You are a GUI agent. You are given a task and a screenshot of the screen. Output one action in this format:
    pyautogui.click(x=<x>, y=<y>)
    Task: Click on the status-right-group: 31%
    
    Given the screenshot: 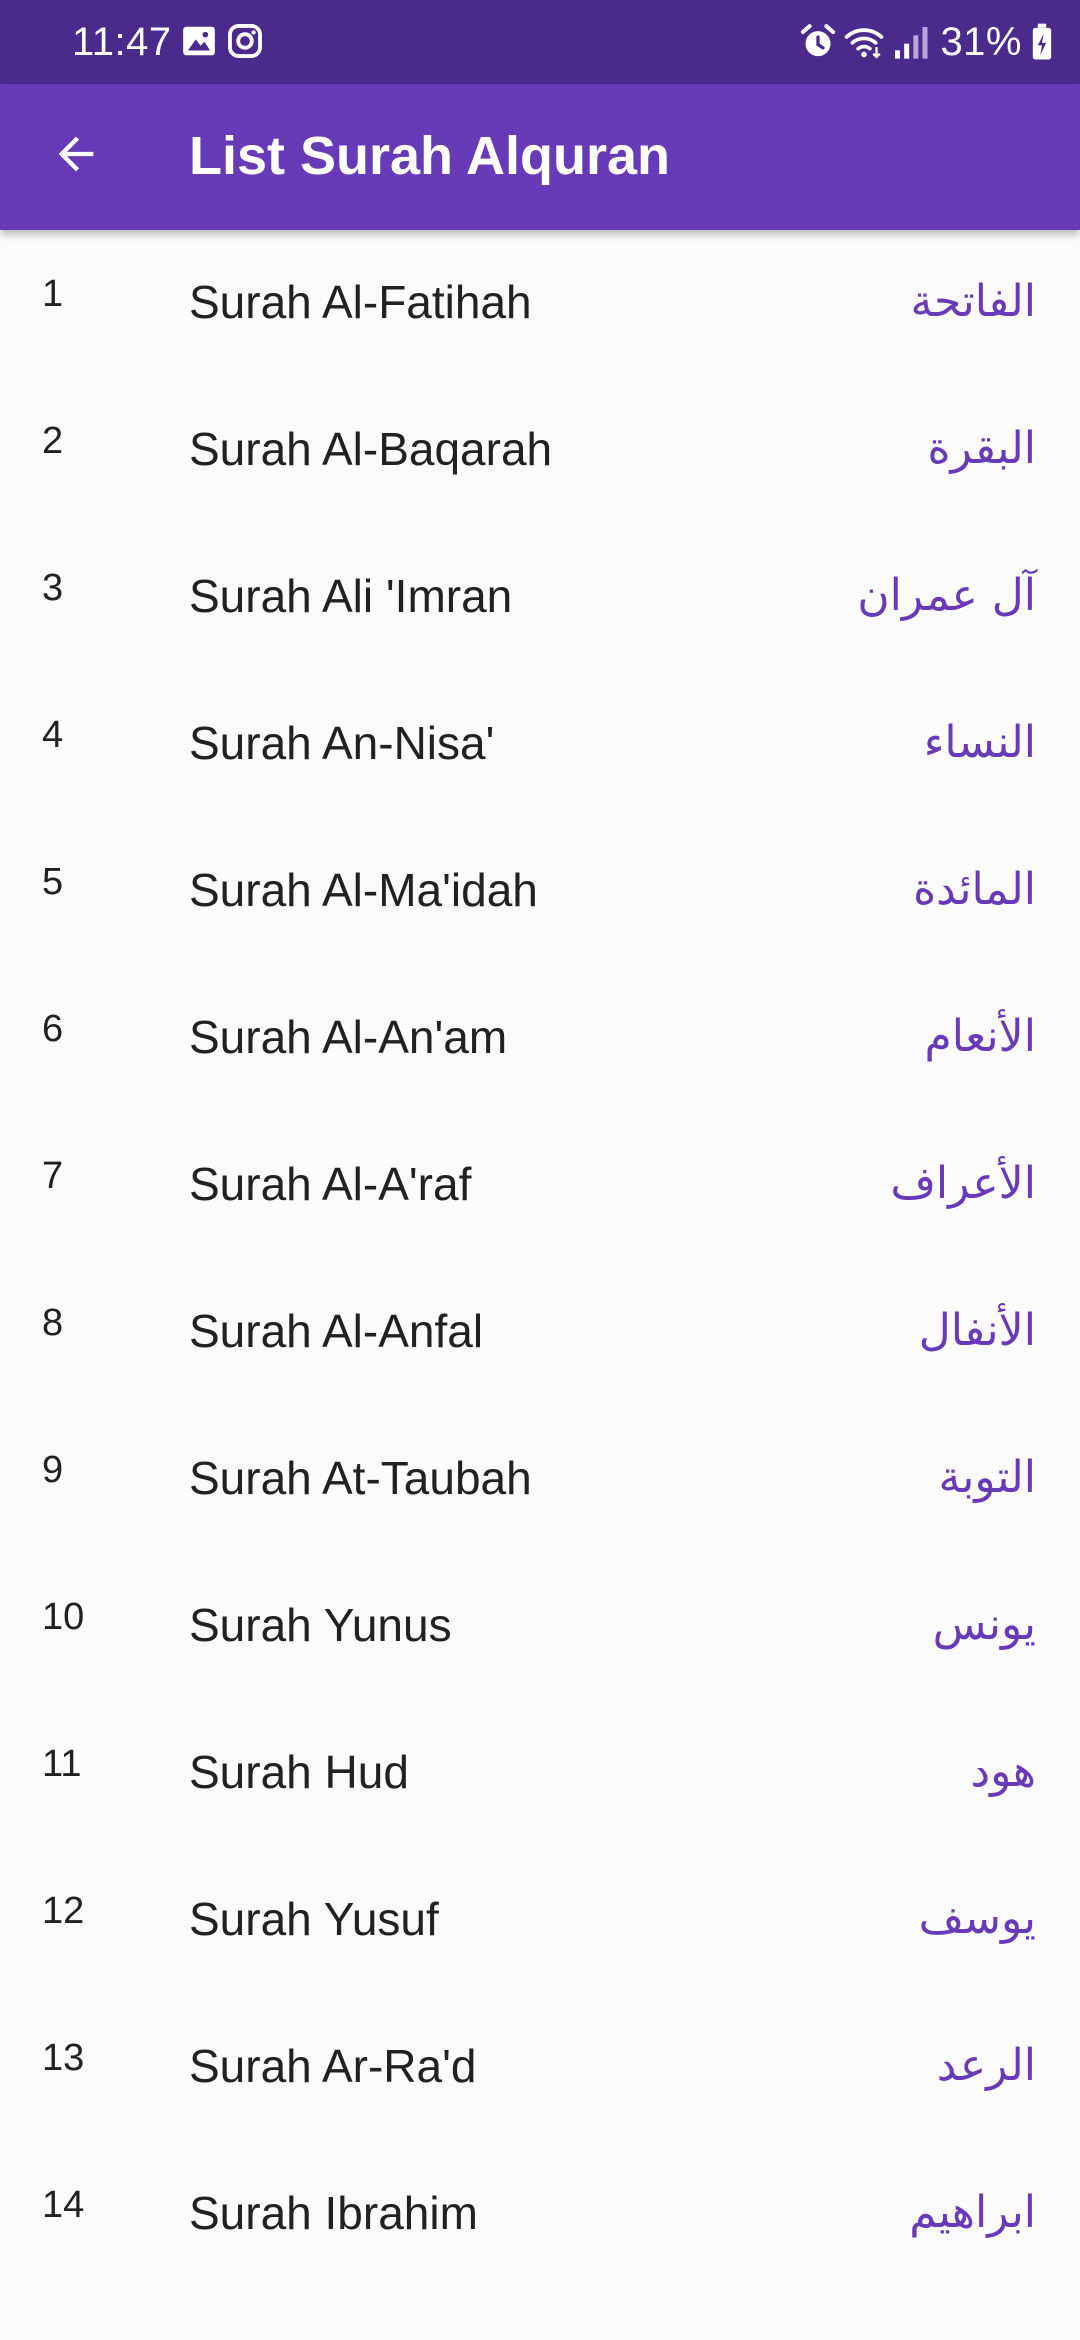 What is the action you would take?
    pyautogui.click(x=924, y=42)
    